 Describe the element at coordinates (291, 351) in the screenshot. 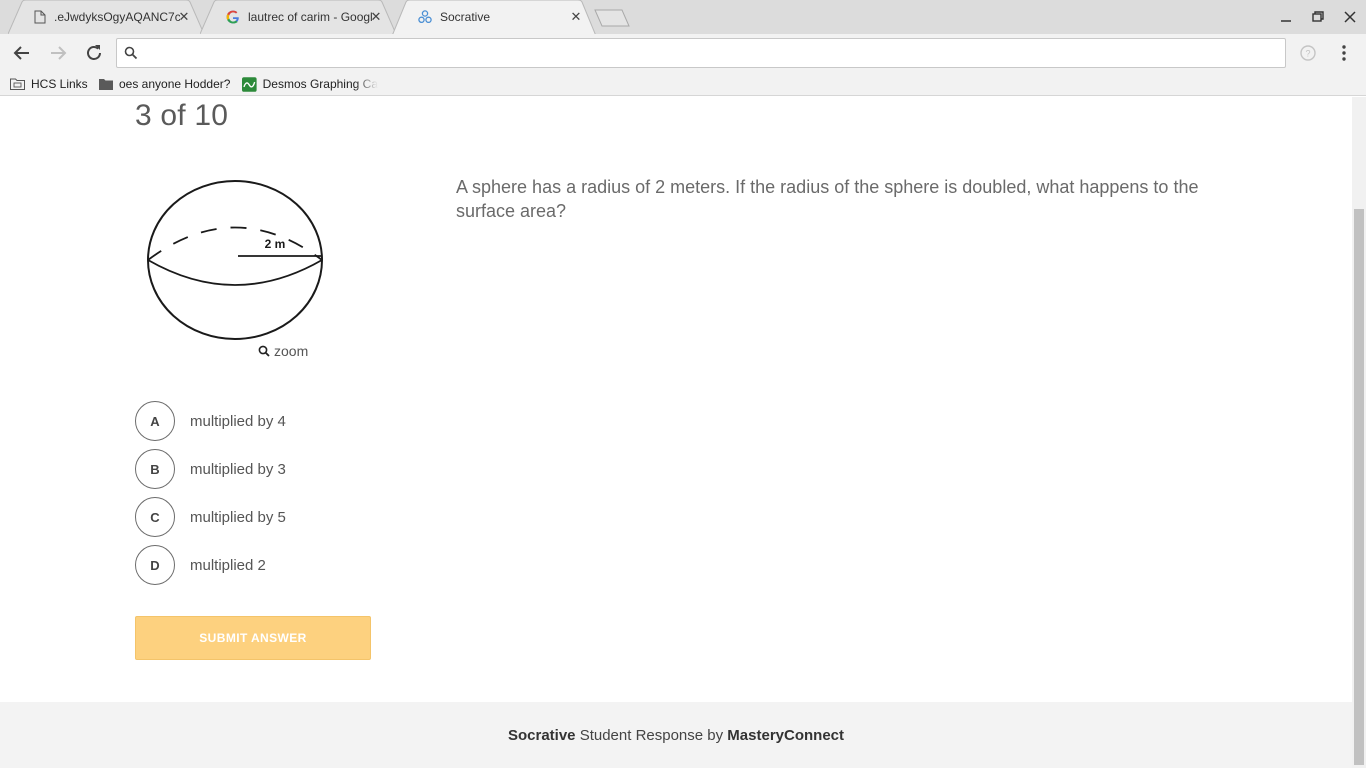

I see `zoom-label: zoom` at that location.